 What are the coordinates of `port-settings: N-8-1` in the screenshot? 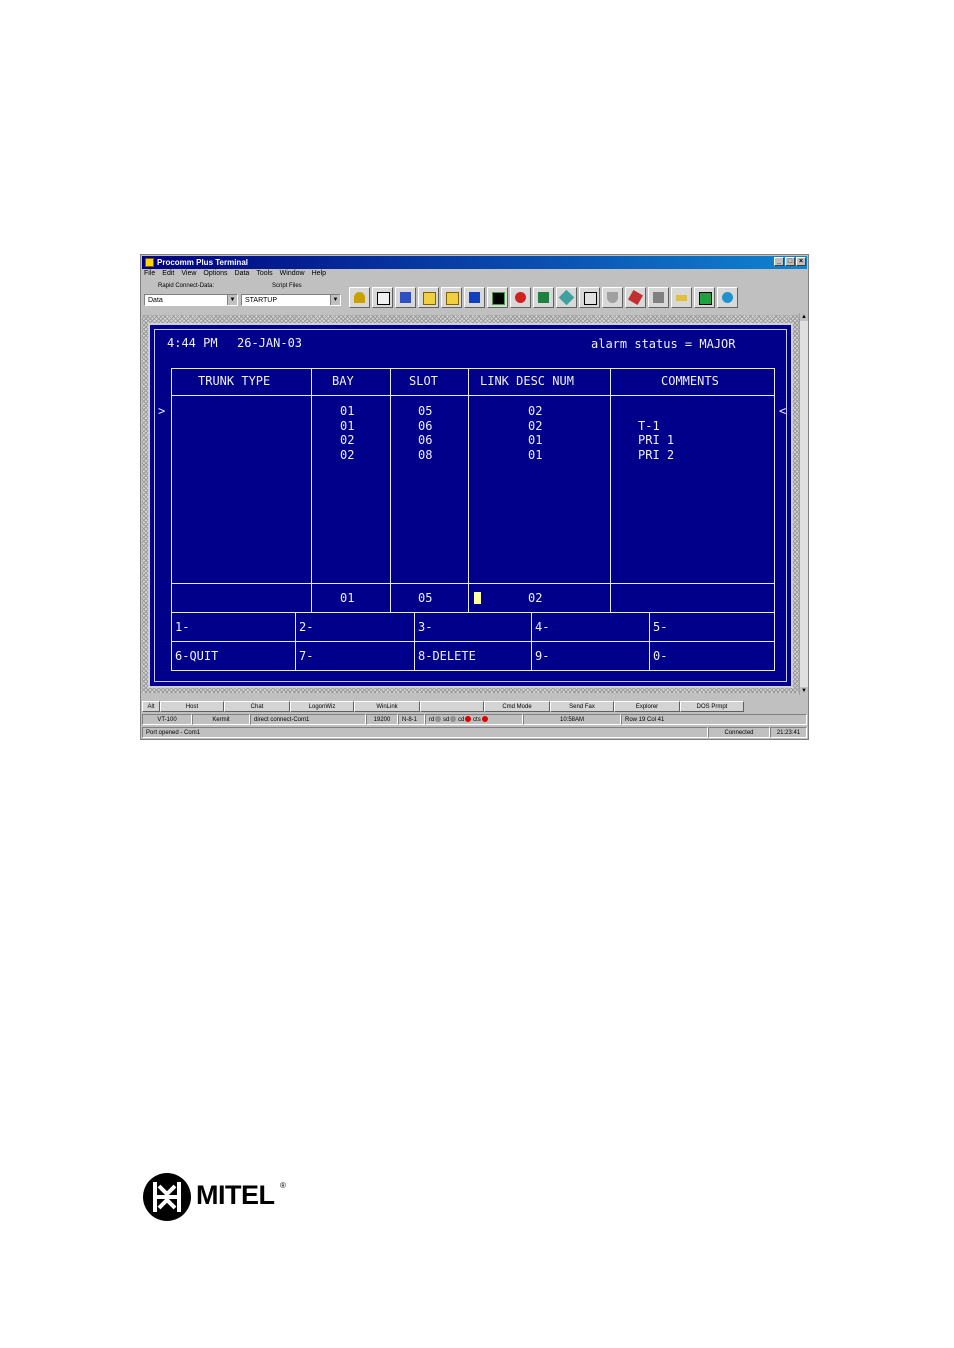 It's located at (411, 719).